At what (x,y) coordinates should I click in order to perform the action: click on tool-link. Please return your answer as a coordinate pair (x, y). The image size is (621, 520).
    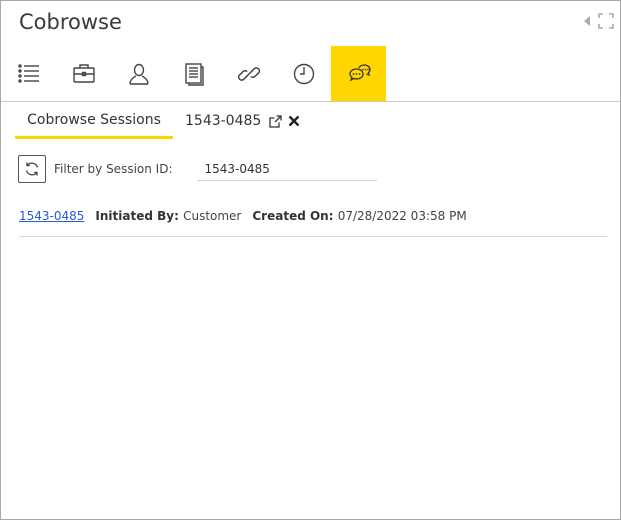
    Looking at the image, I should click on (248, 74).